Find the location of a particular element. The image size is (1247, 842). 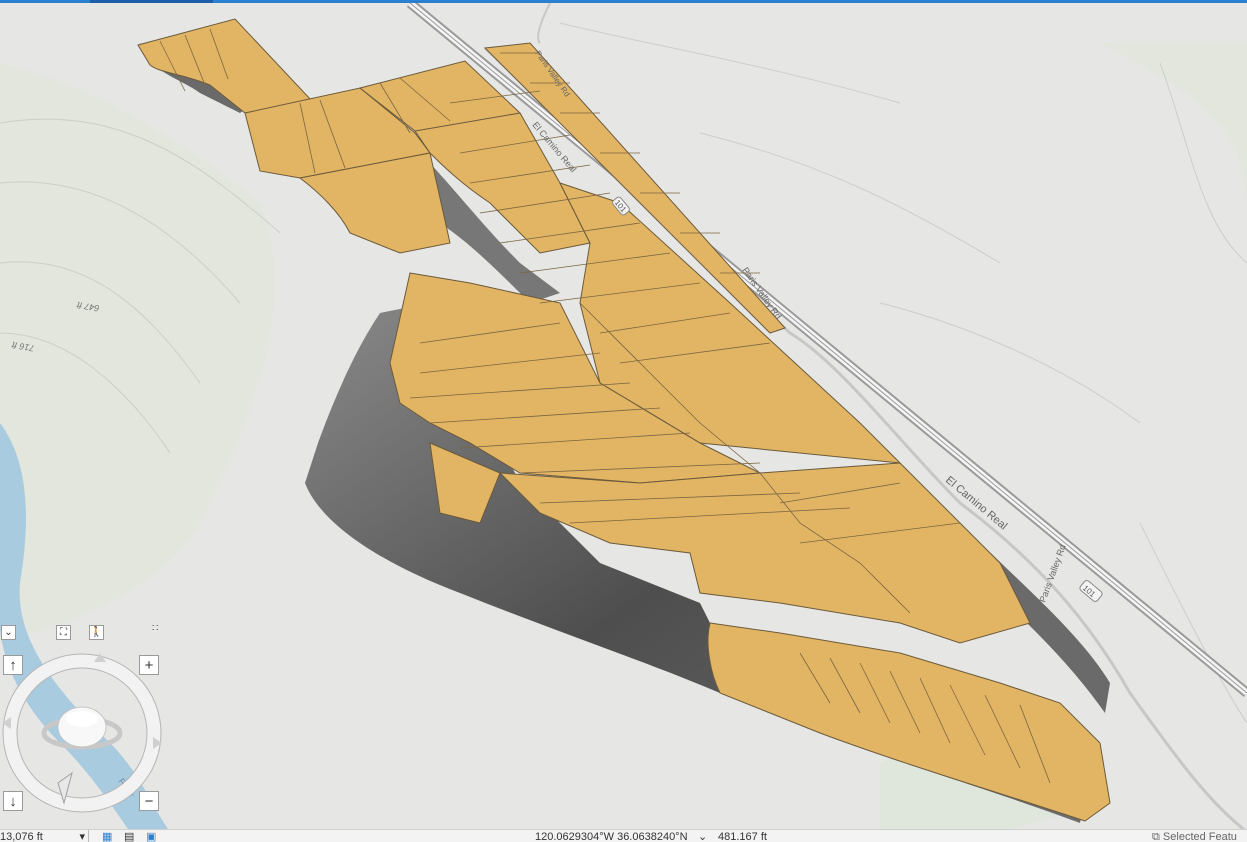

elevation-readout: 481.167 ft is located at coordinates (742, 836).